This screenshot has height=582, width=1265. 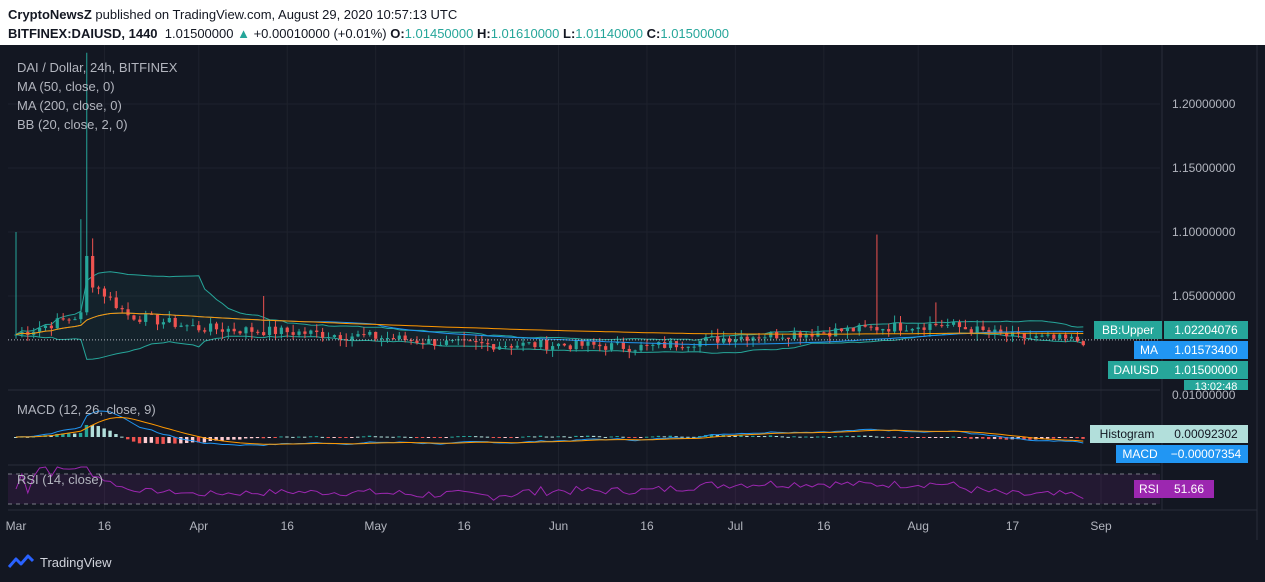 What do you see at coordinates (69, 105) in the screenshot?
I see `ma200-legend: MA (200, close, 0)` at bounding box center [69, 105].